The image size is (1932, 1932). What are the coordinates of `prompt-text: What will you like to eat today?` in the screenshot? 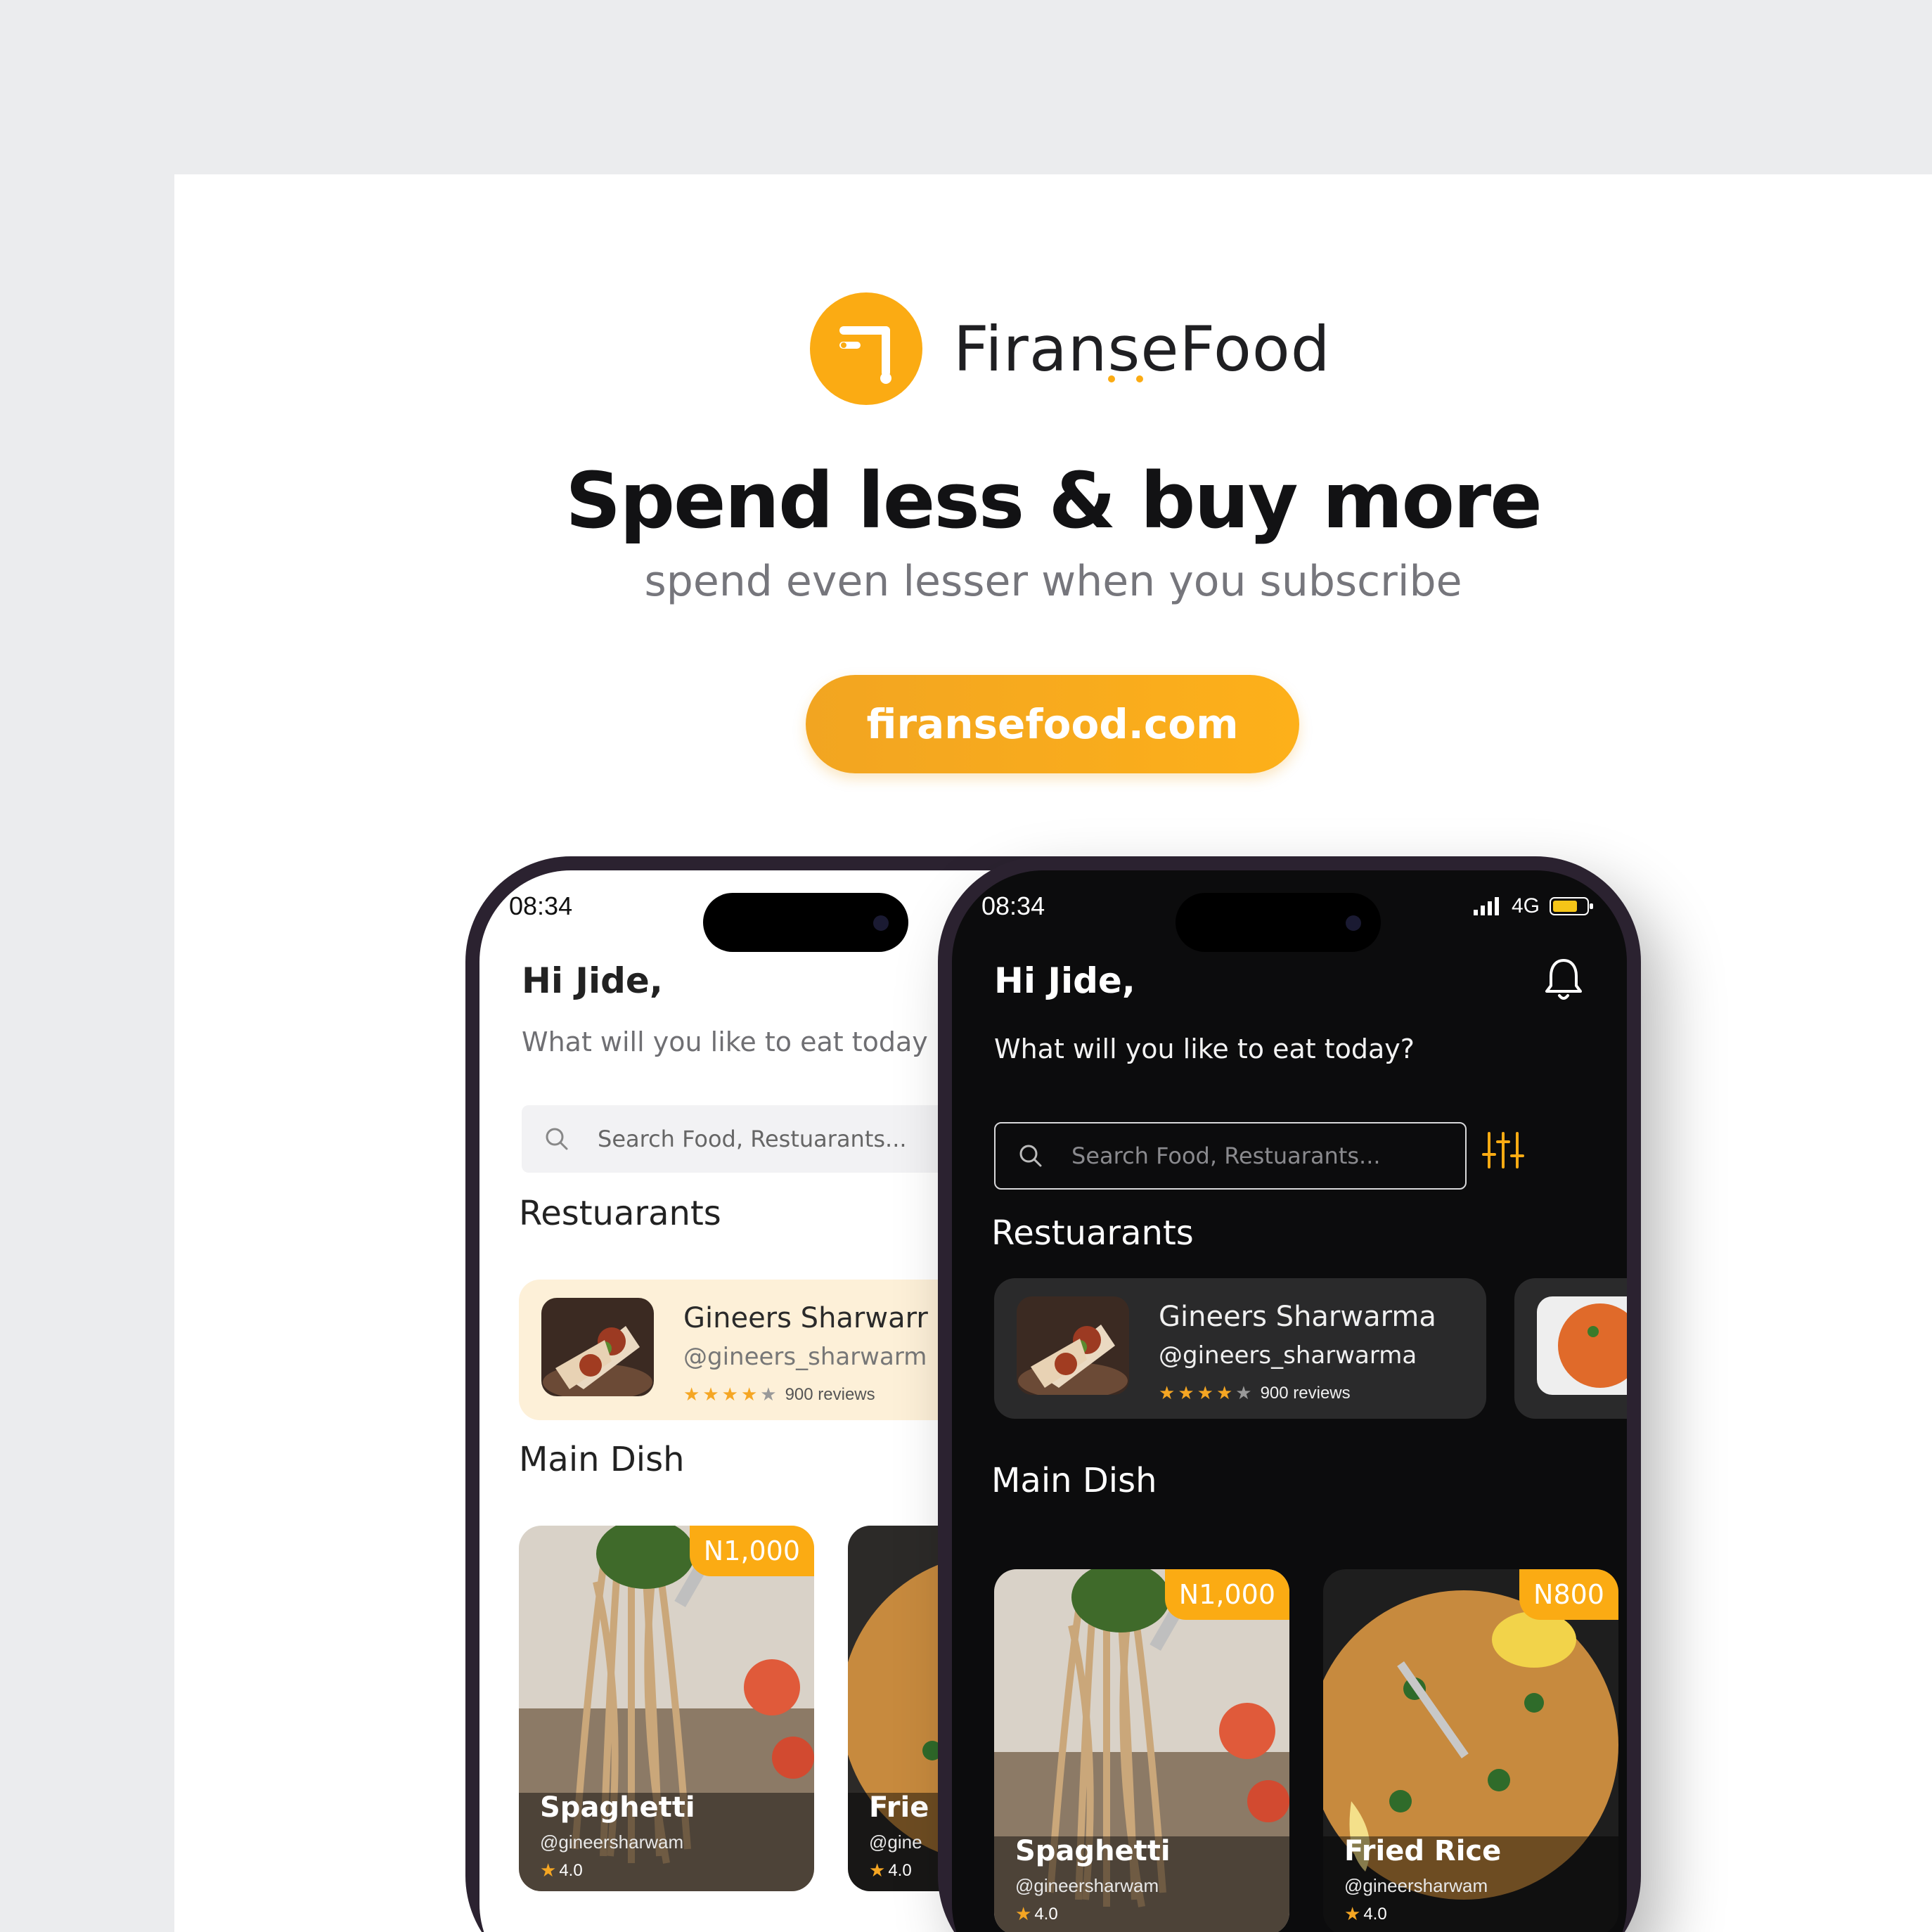 It's located at (1204, 1048).